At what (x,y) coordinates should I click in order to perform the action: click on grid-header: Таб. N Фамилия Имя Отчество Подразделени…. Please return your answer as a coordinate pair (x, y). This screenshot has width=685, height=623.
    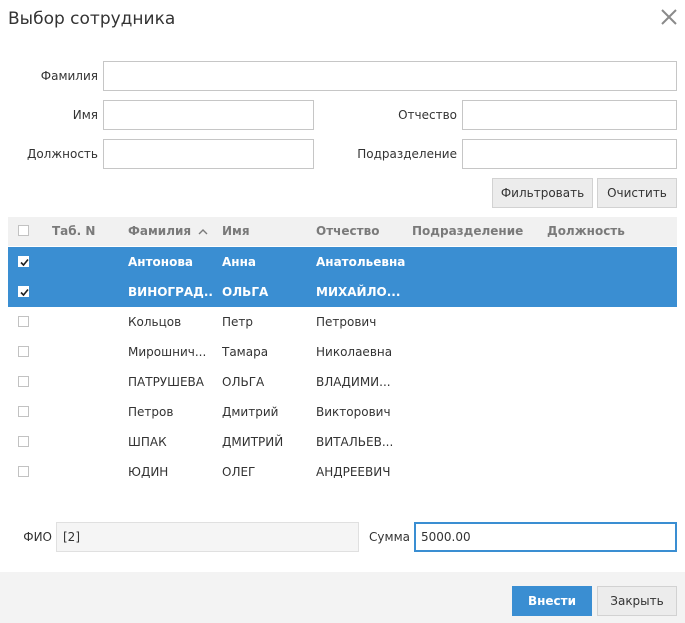
    Looking at the image, I should click on (342, 231).